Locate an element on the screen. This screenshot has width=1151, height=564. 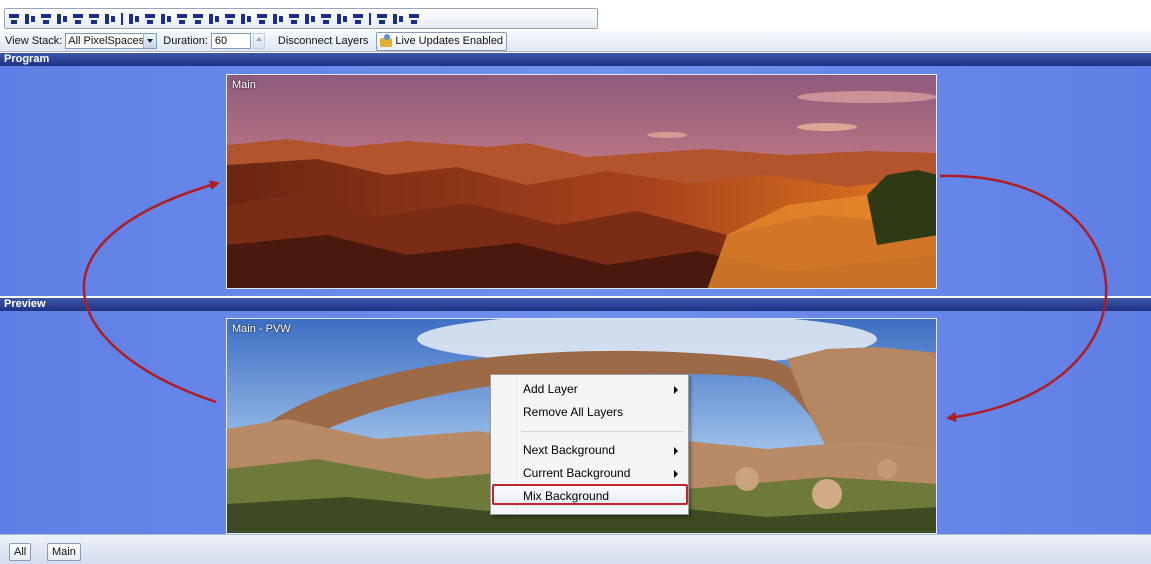
menu-item-mix-background: Mix Background is located at coordinates (590, 494).